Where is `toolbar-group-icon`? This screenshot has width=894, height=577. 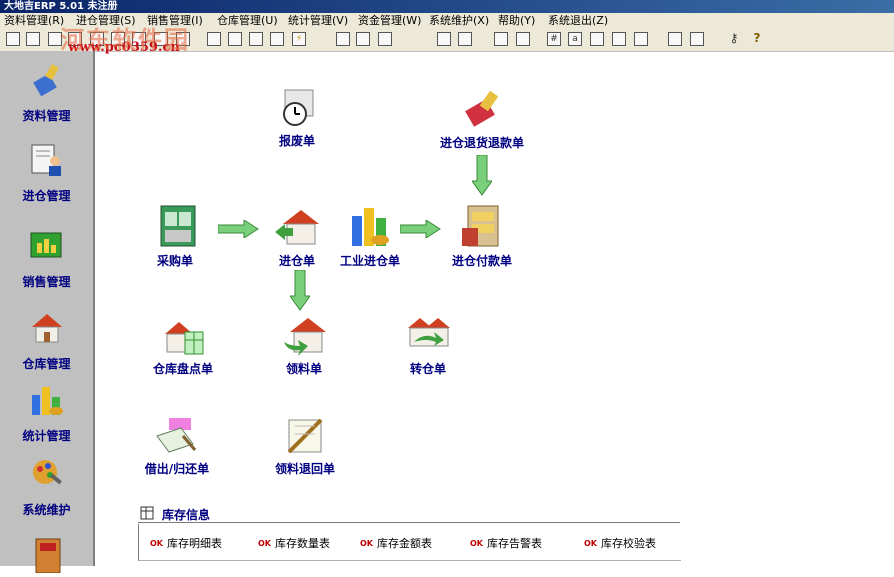
toolbar-group-icon is located at coordinates (343, 39).